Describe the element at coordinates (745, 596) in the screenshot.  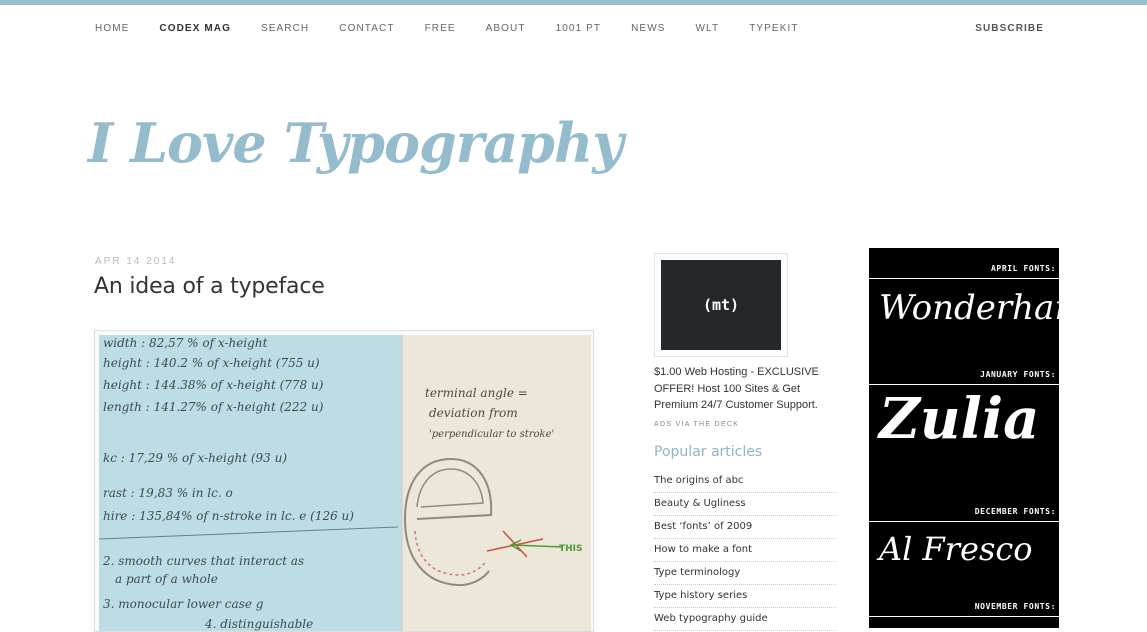
I see `popular-article-link: Type history series` at that location.